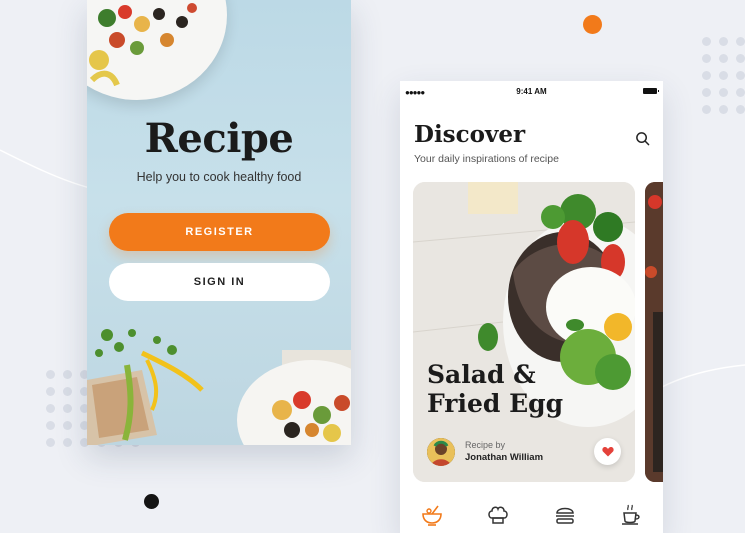 Image resolution: width=745 pixels, height=533 pixels. What do you see at coordinates (631, 515) in the screenshot?
I see `tab-coffee-icon` at bounding box center [631, 515].